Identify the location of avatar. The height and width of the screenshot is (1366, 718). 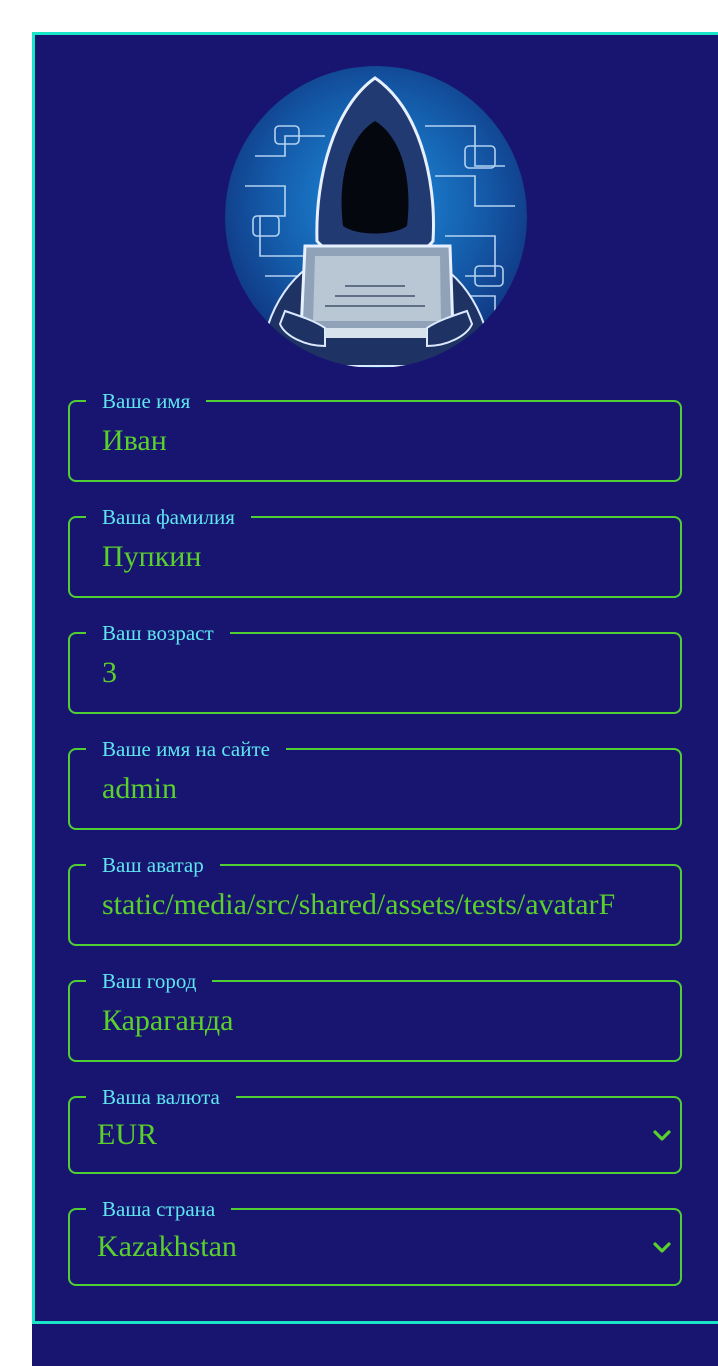
(376, 217).